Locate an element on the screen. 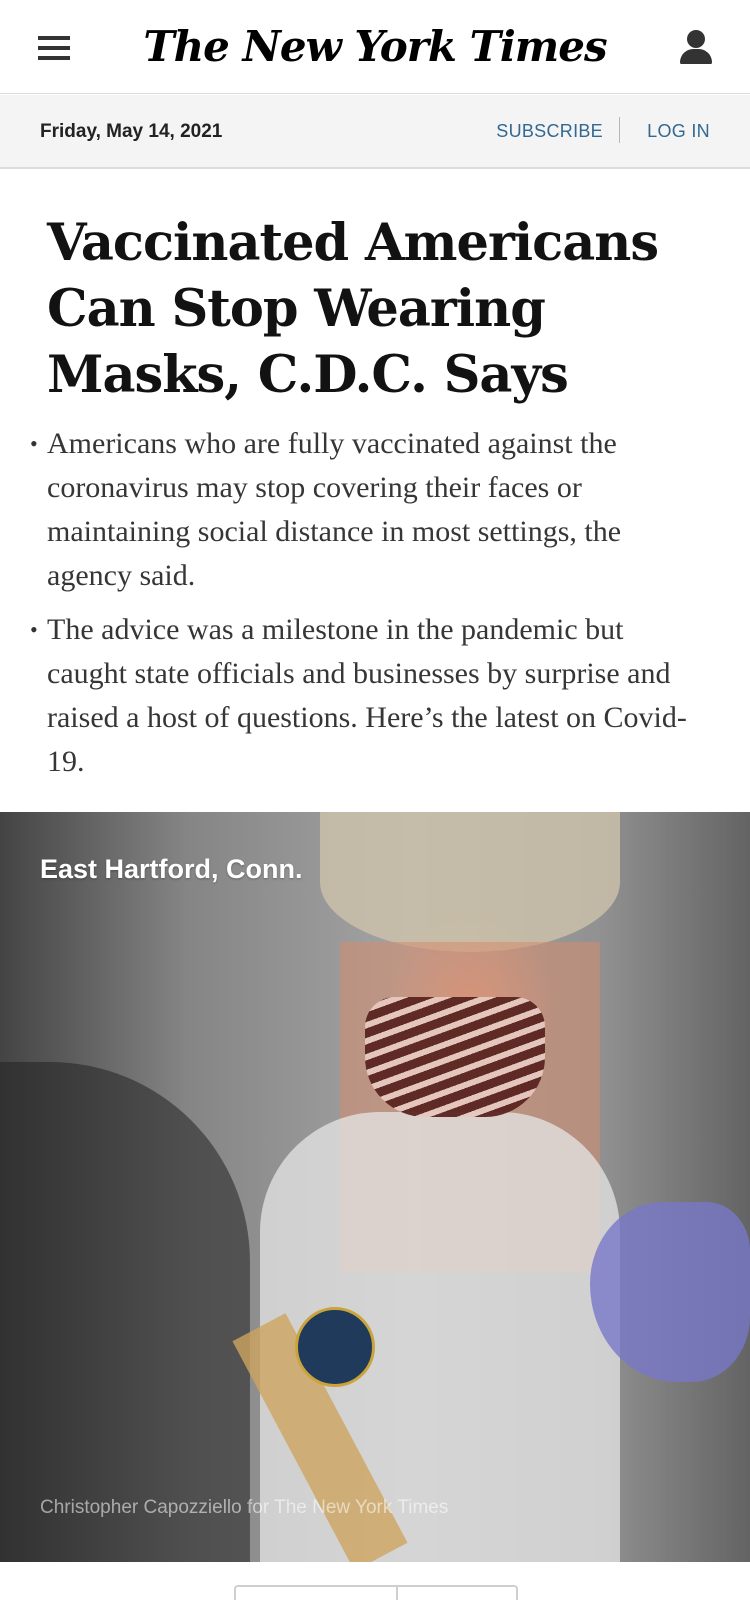 Image resolution: width=750 pixels, height=1600 pixels. face-mask-image-detail is located at coordinates (455, 1057).